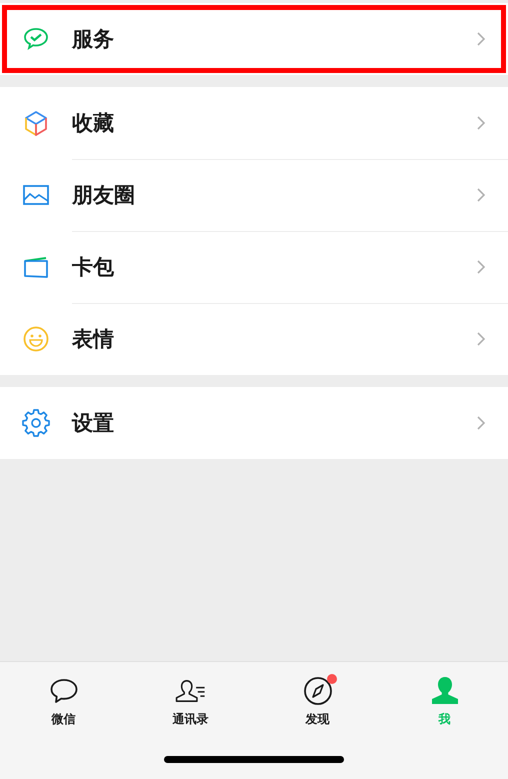 The width and height of the screenshot is (508, 779). Describe the element at coordinates (103, 195) in the screenshot. I see `menu-label: 朋友圈` at that location.